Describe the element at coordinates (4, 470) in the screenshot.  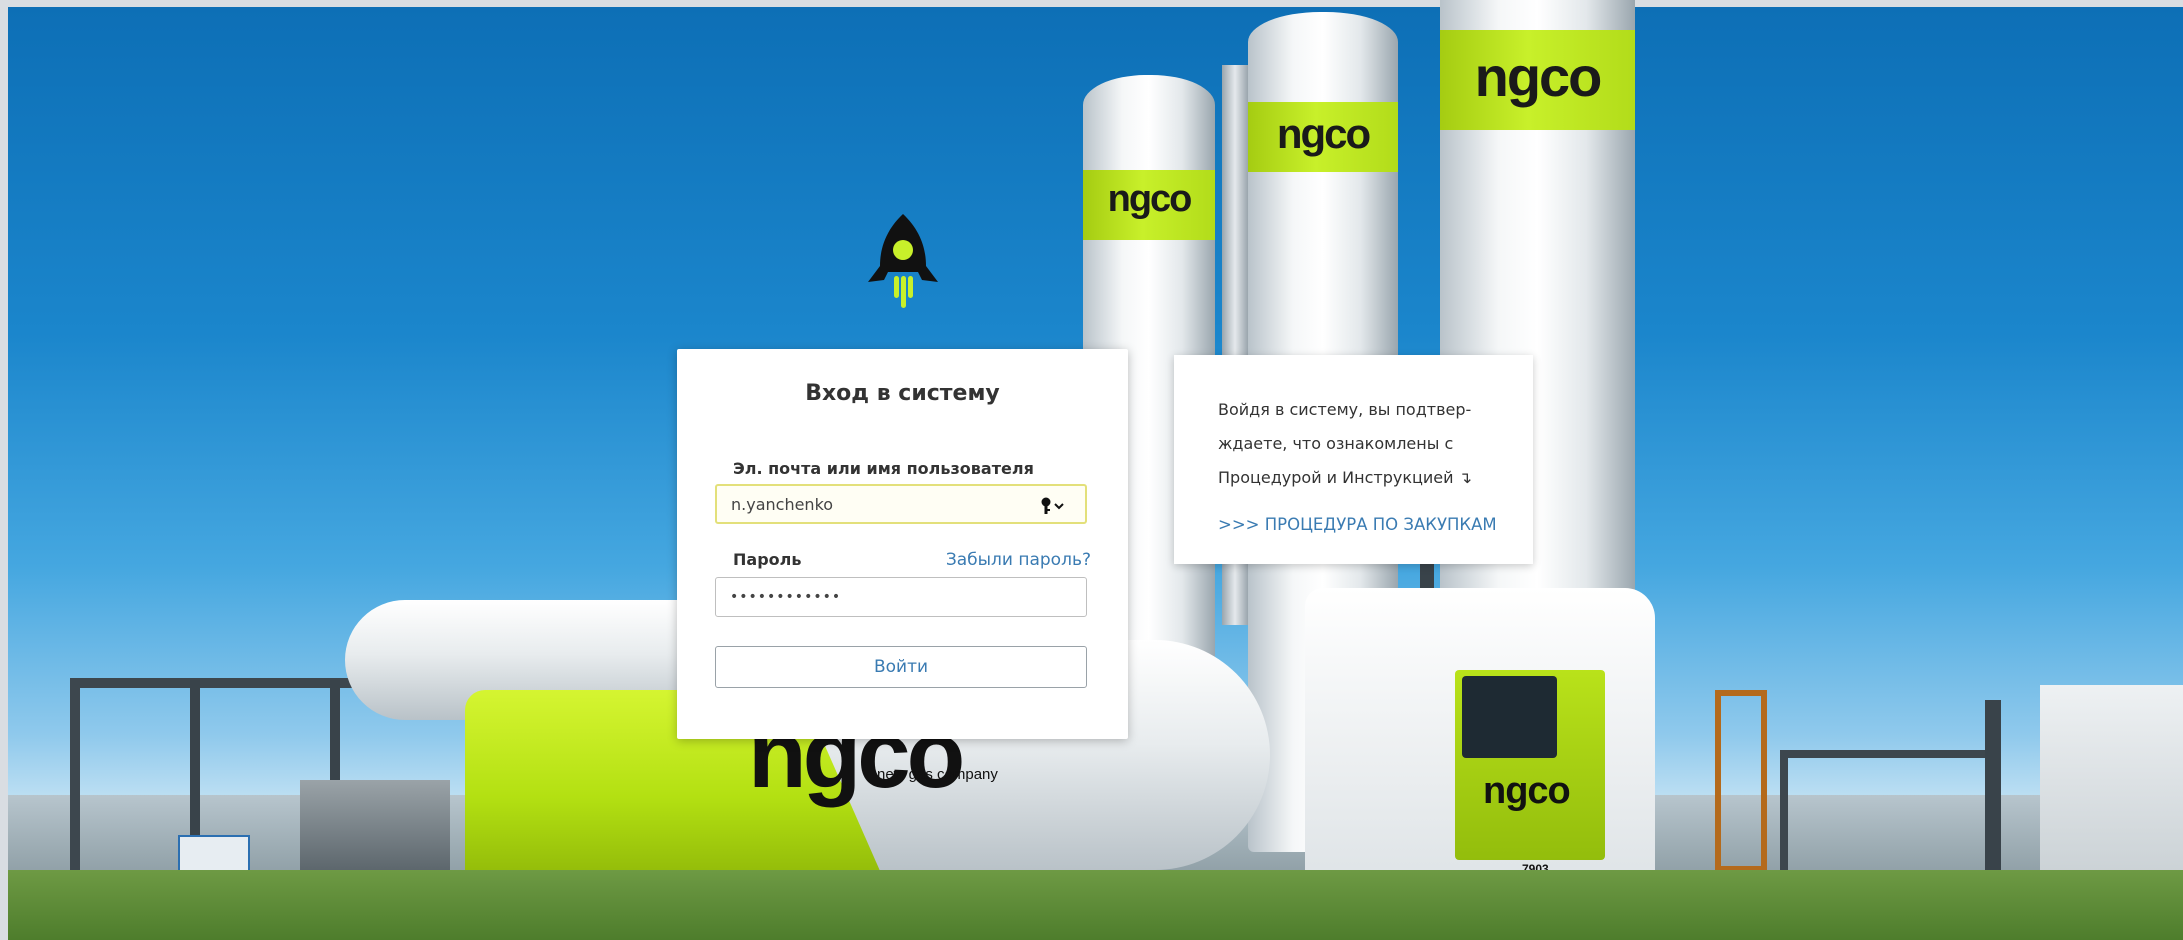
I see `left-border` at that location.